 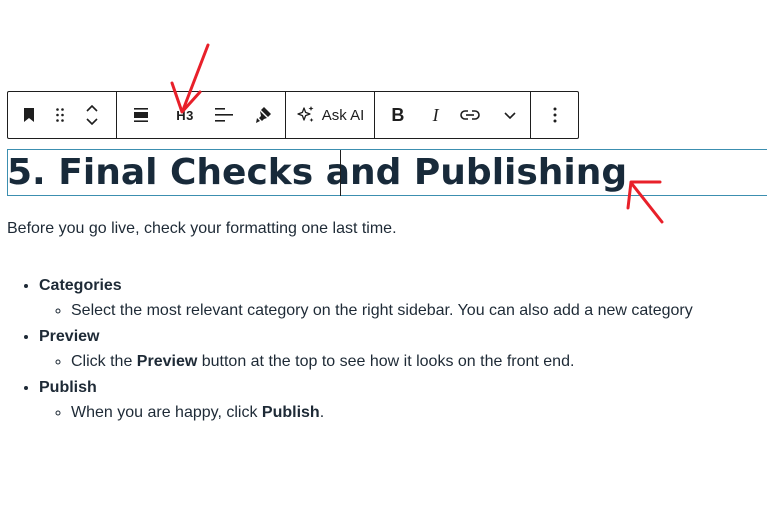 What do you see at coordinates (317, 173) in the screenshot?
I see `page-heading: 5. Final Checks and Publishing` at bounding box center [317, 173].